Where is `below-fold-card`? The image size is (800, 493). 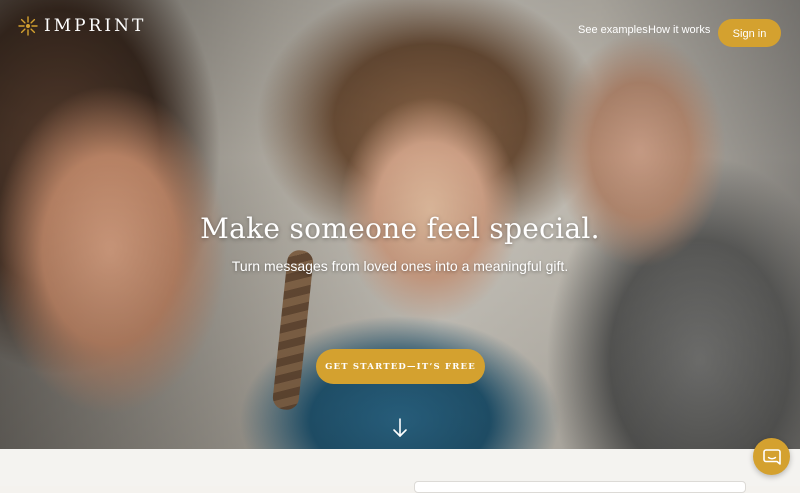
below-fold-card is located at coordinates (580, 487).